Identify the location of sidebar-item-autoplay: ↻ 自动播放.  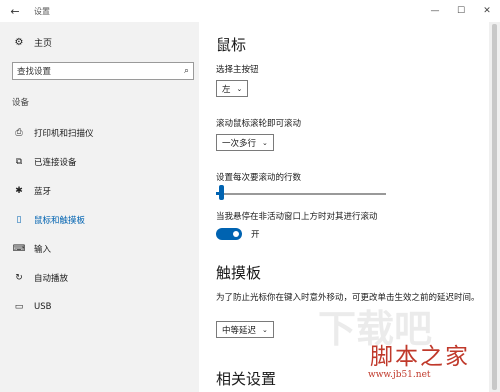
(99, 277).